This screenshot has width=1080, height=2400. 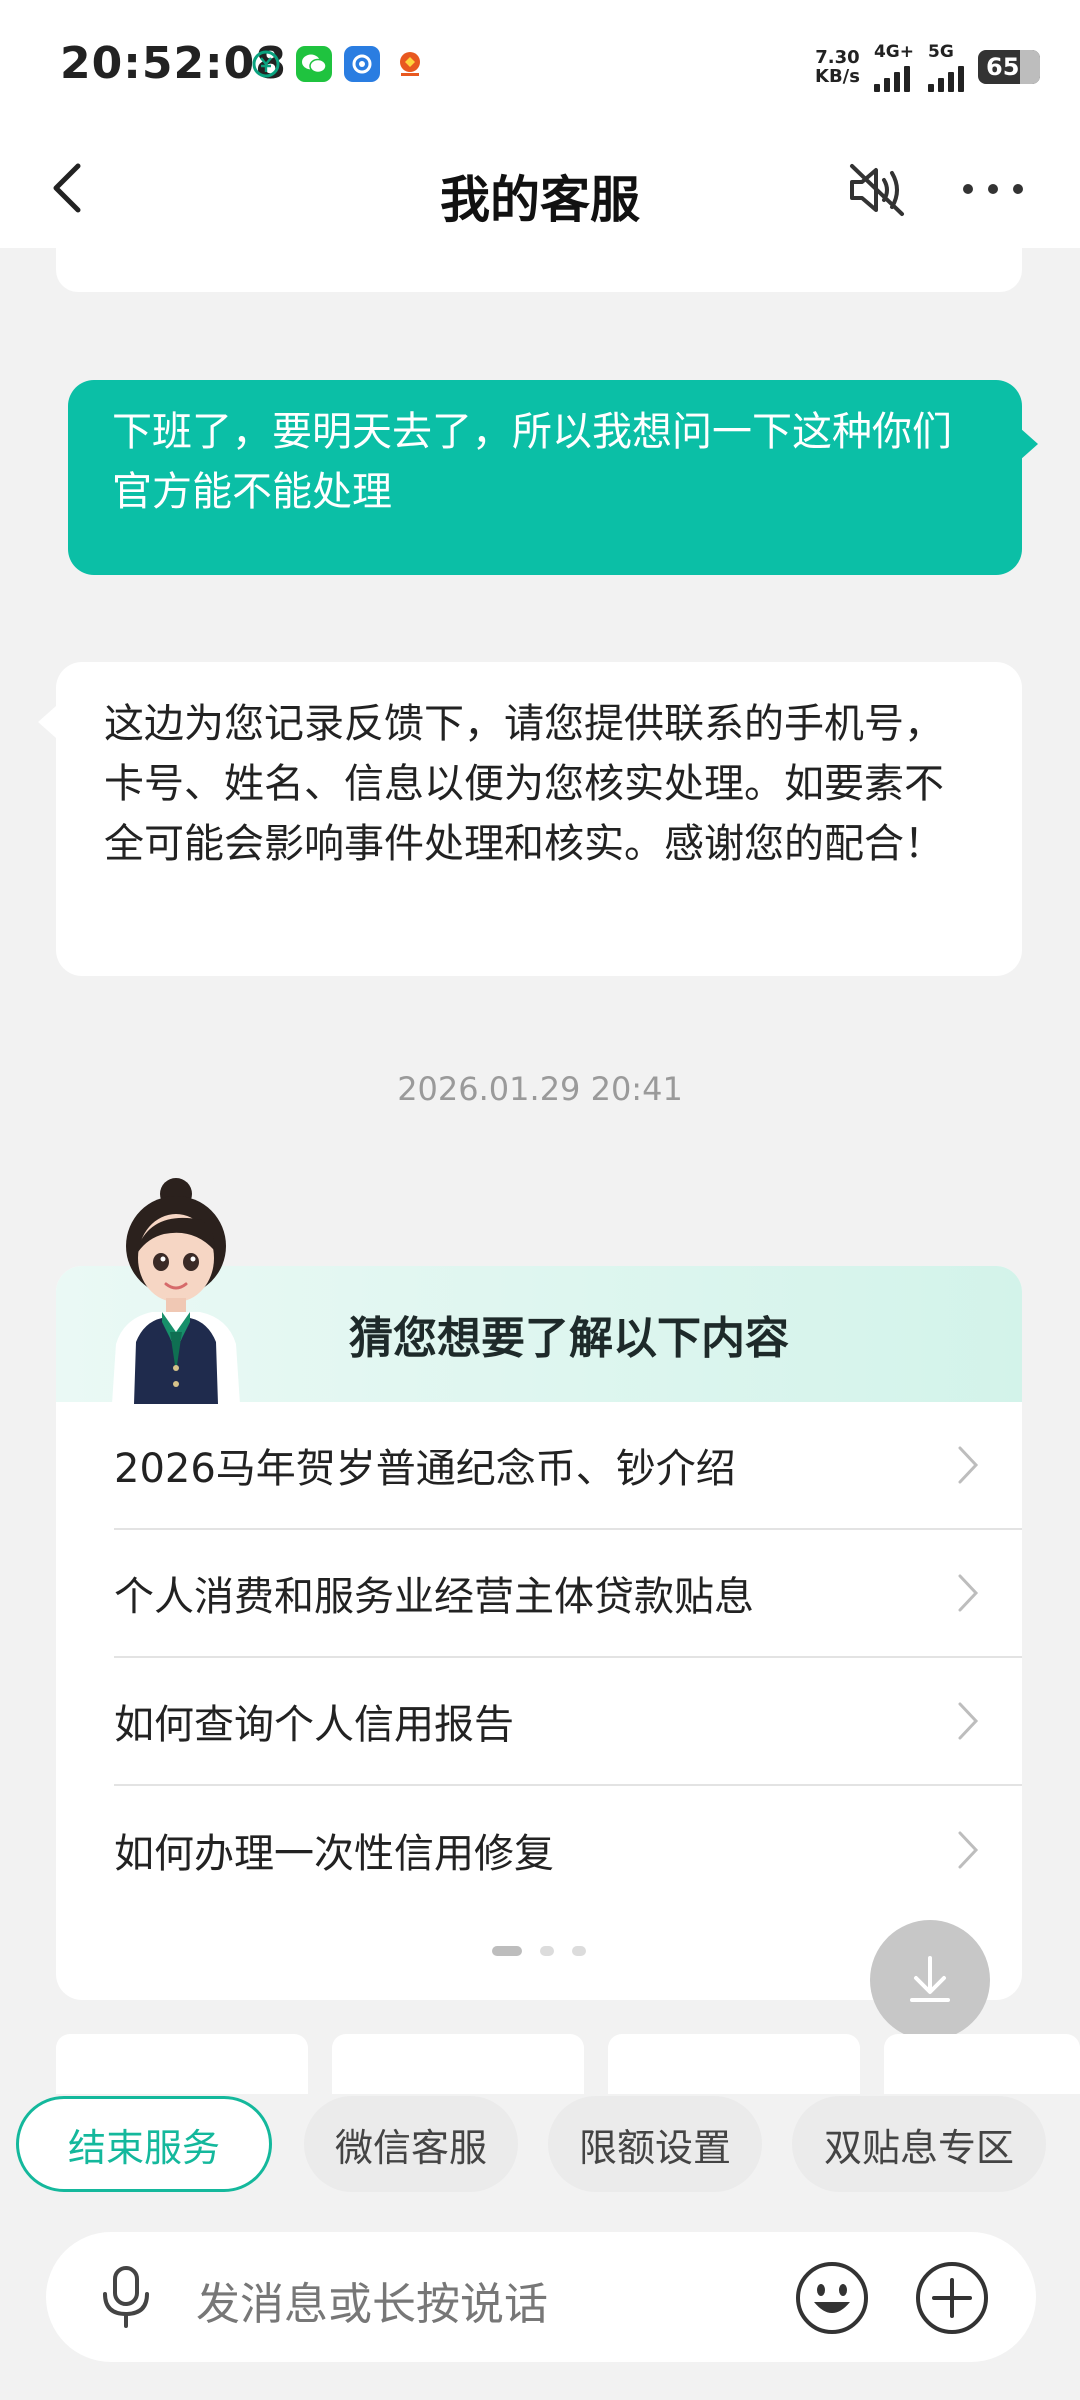 I want to click on page-dot-active, so click(x=507, y=1951).